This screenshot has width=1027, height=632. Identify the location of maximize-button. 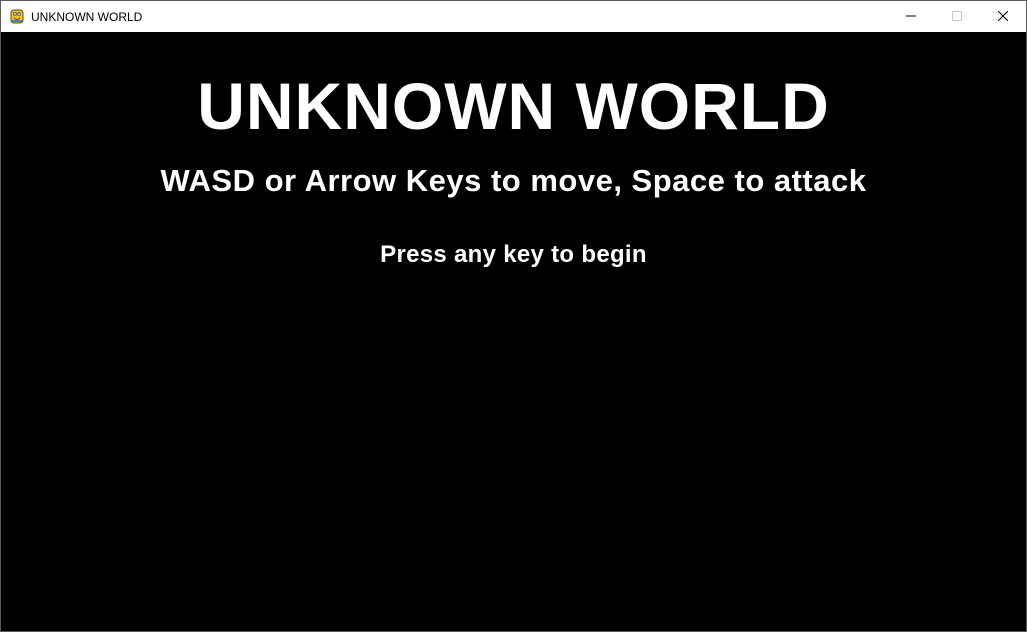
(957, 16).